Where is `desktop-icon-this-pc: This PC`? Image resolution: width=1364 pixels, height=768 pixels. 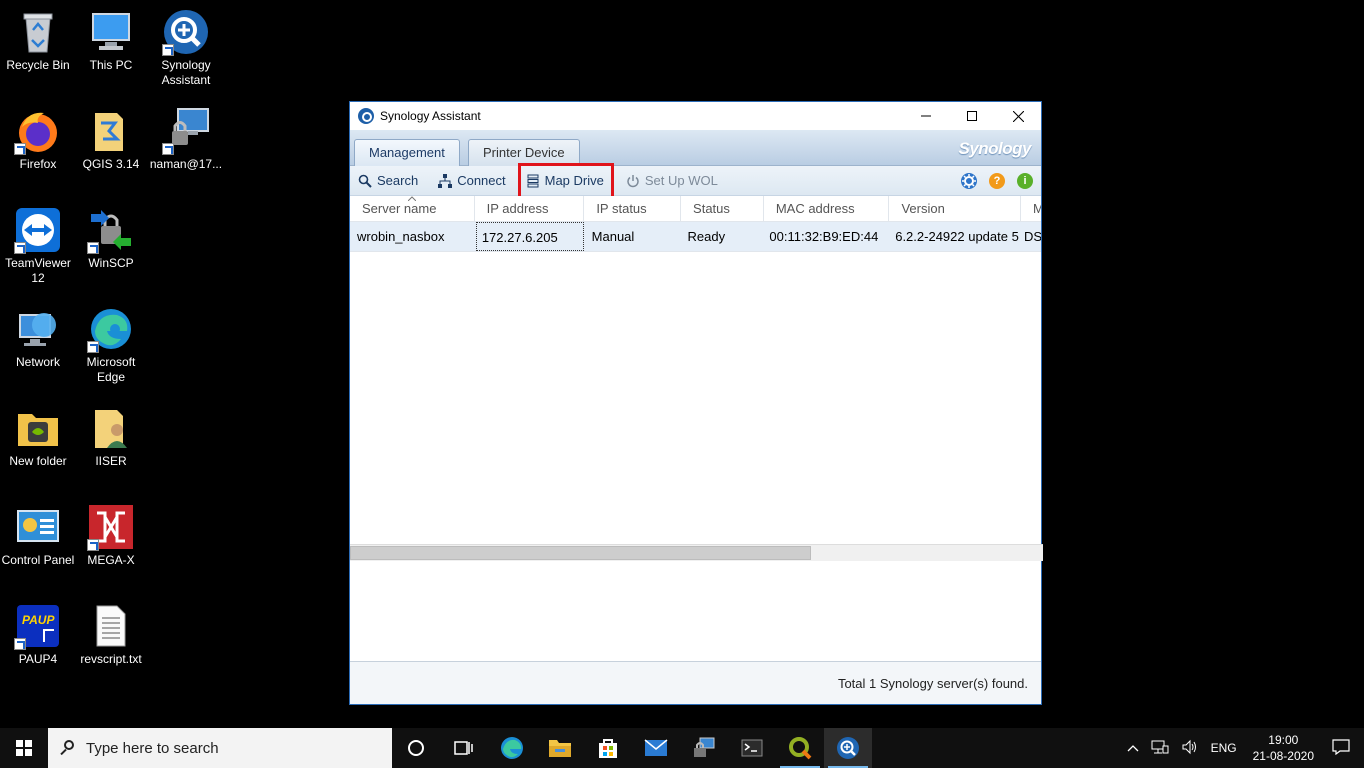 desktop-icon-this-pc: This PC is located at coordinates (111, 40).